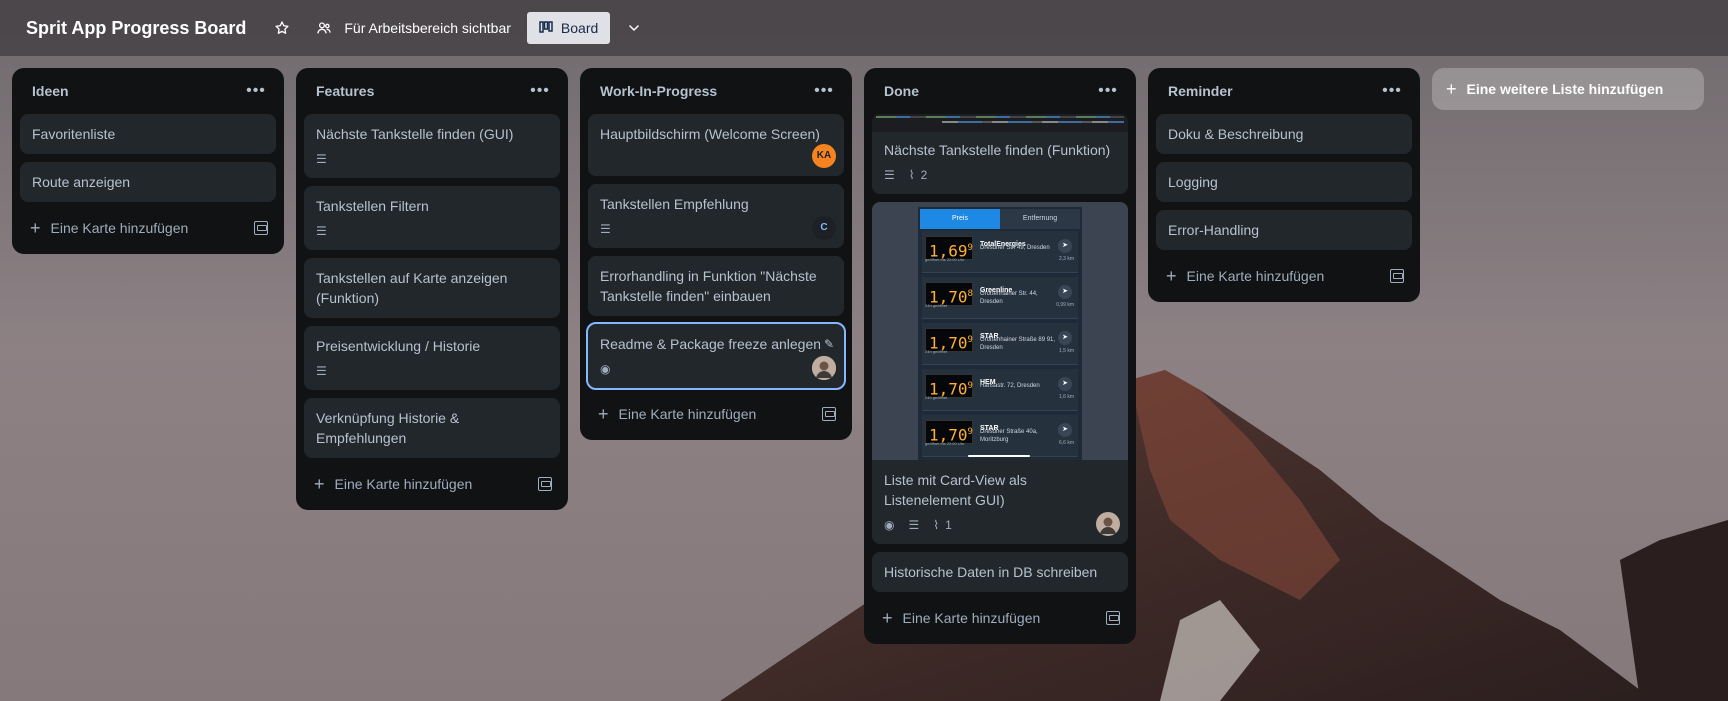 The width and height of the screenshot is (1728, 701). What do you see at coordinates (824, 228) in the screenshot?
I see `avatar: C` at bounding box center [824, 228].